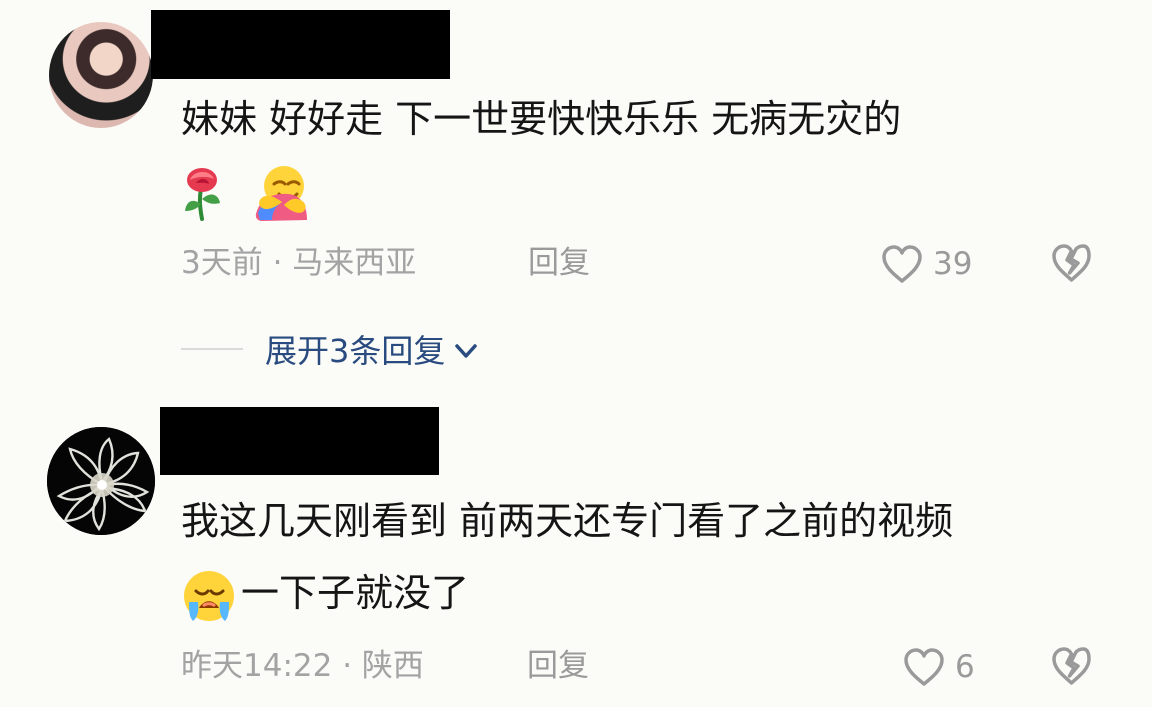  What do you see at coordinates (953, 264) in the screenshot?
I see `like-count: 39` at bounding box center [953, 264].